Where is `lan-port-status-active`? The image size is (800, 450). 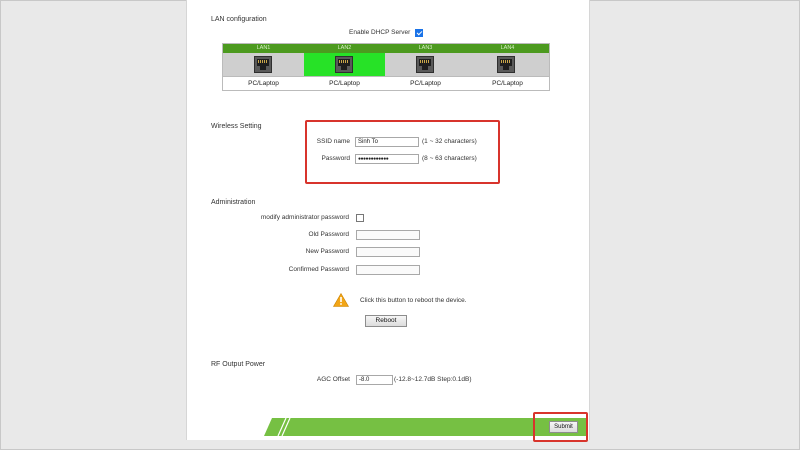
lan-port-status-active is located at coordinates (344, 65).